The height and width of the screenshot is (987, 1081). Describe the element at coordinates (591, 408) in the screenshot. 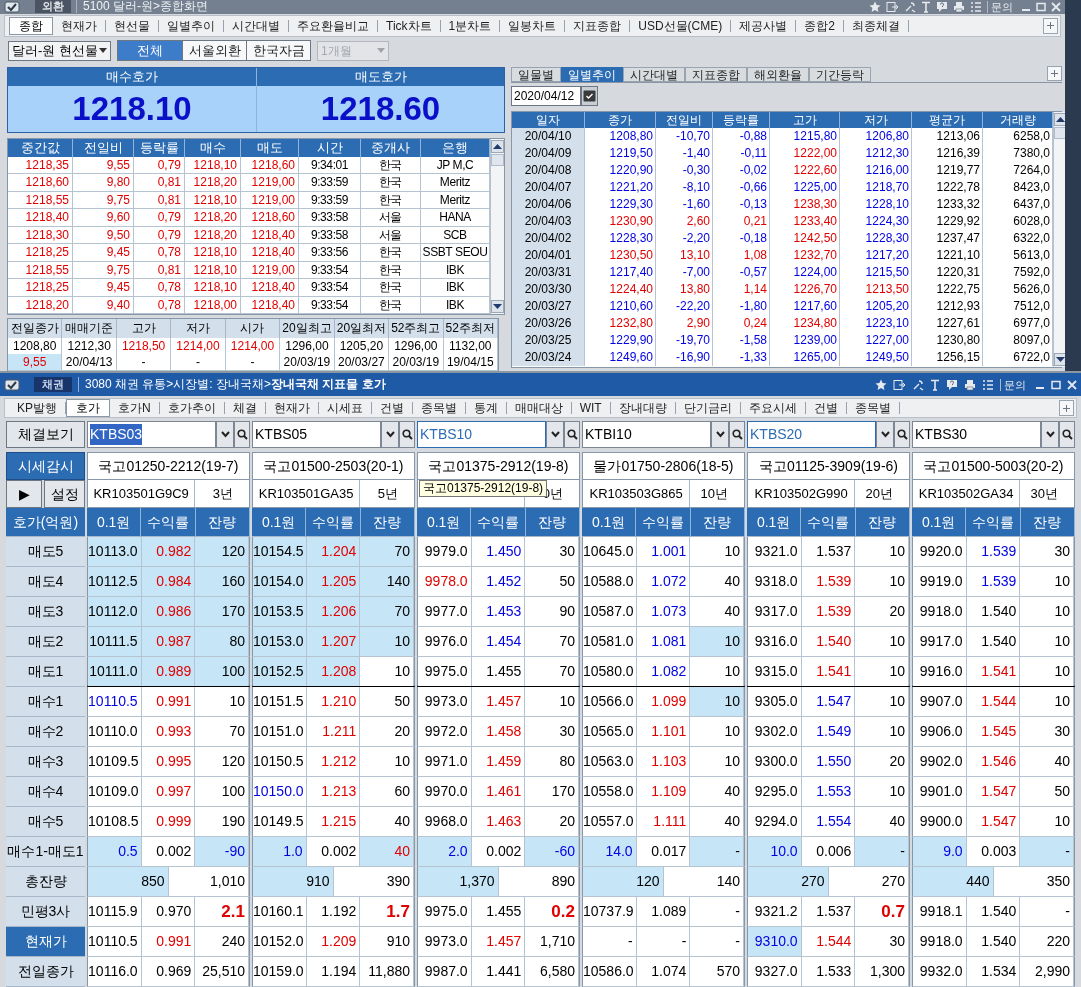

I see `tab: WIT` at that location.